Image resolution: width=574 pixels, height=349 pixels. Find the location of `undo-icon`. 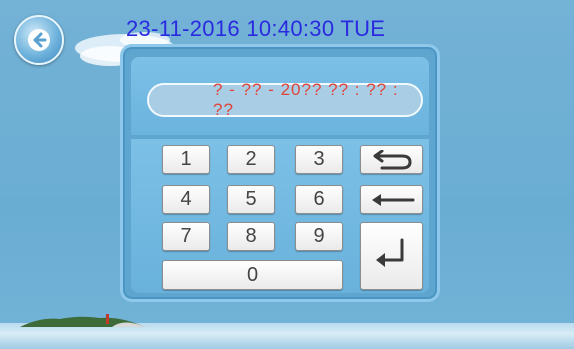

undo-icon is located at coordinates (392, 159).